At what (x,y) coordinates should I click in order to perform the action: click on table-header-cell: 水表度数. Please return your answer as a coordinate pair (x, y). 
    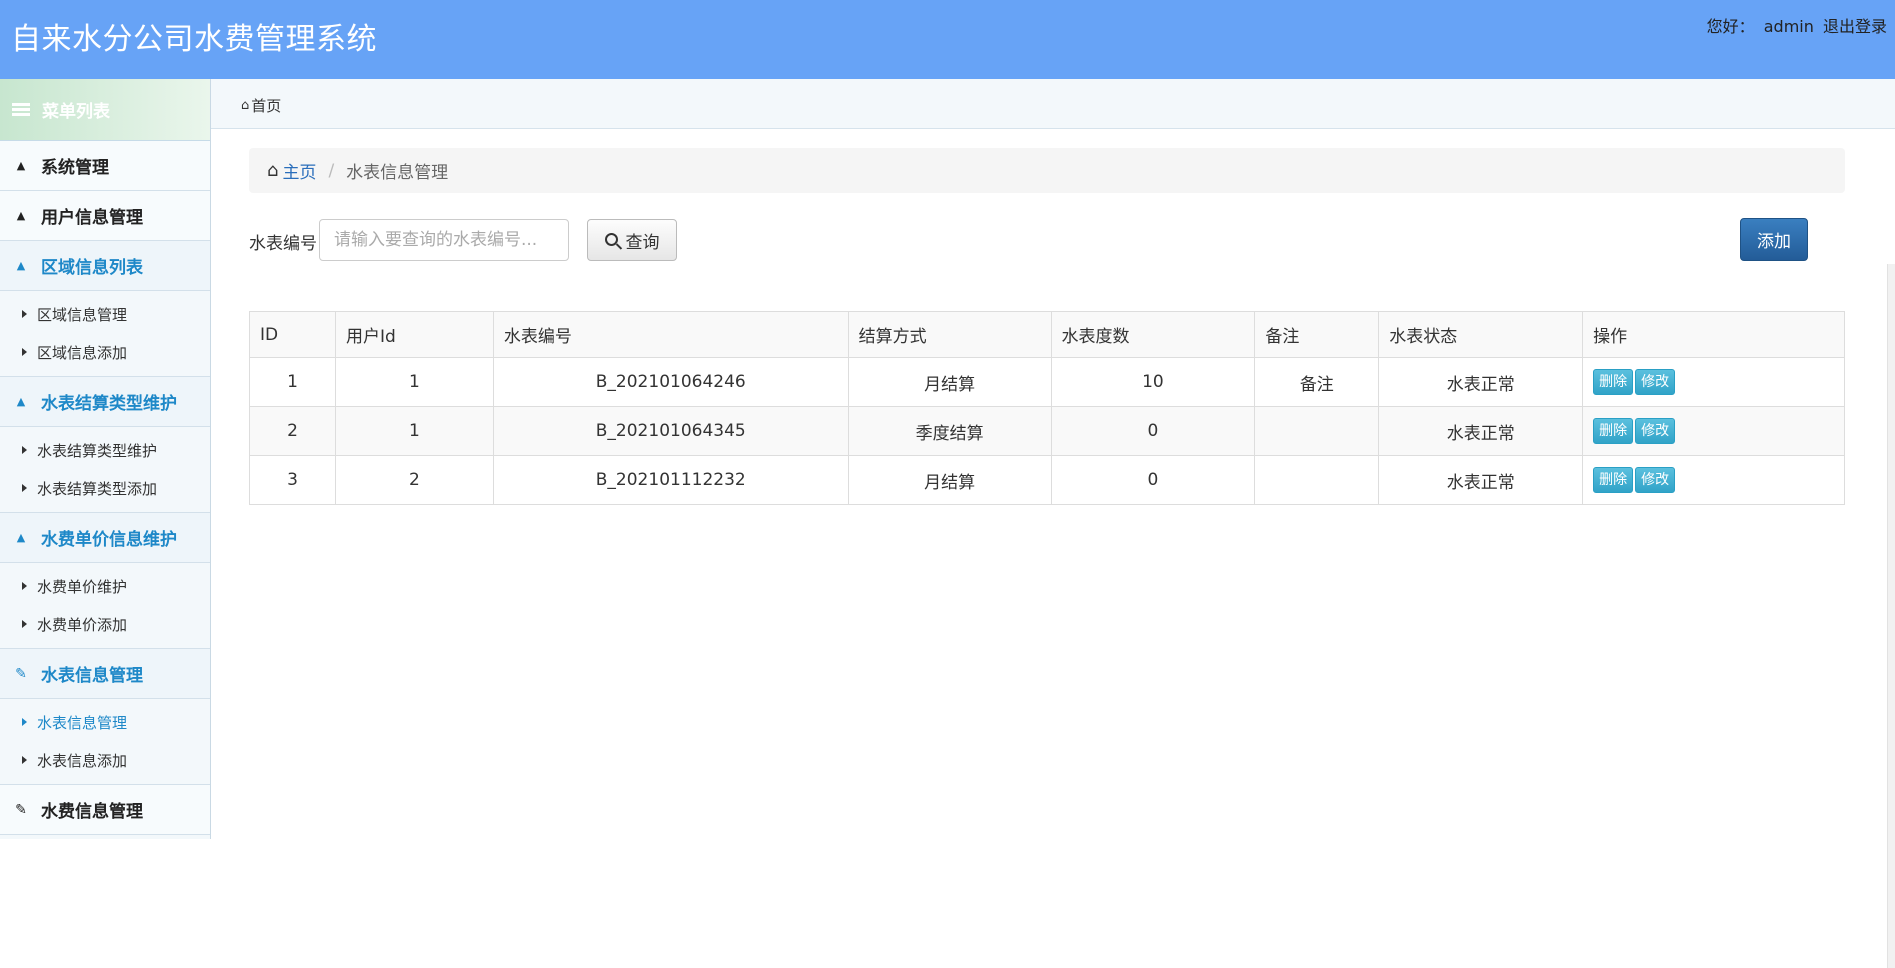
    Looking at the image, I should click on (1153, 334).